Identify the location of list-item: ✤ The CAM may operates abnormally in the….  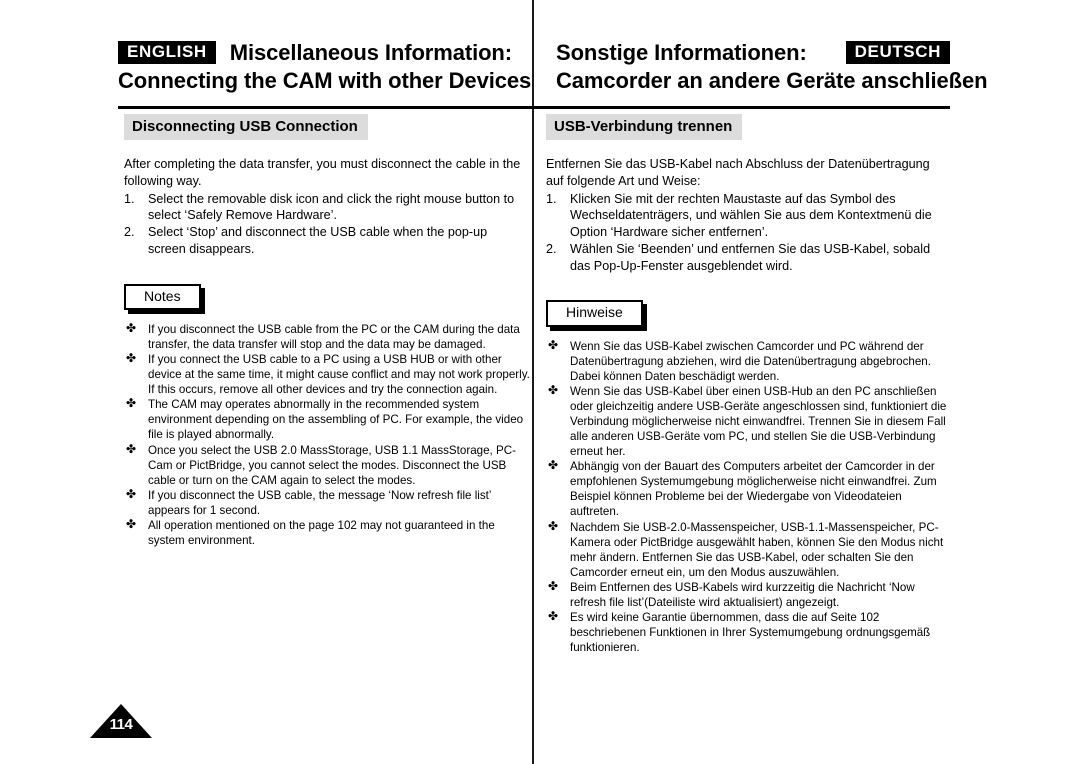
(327, 419).